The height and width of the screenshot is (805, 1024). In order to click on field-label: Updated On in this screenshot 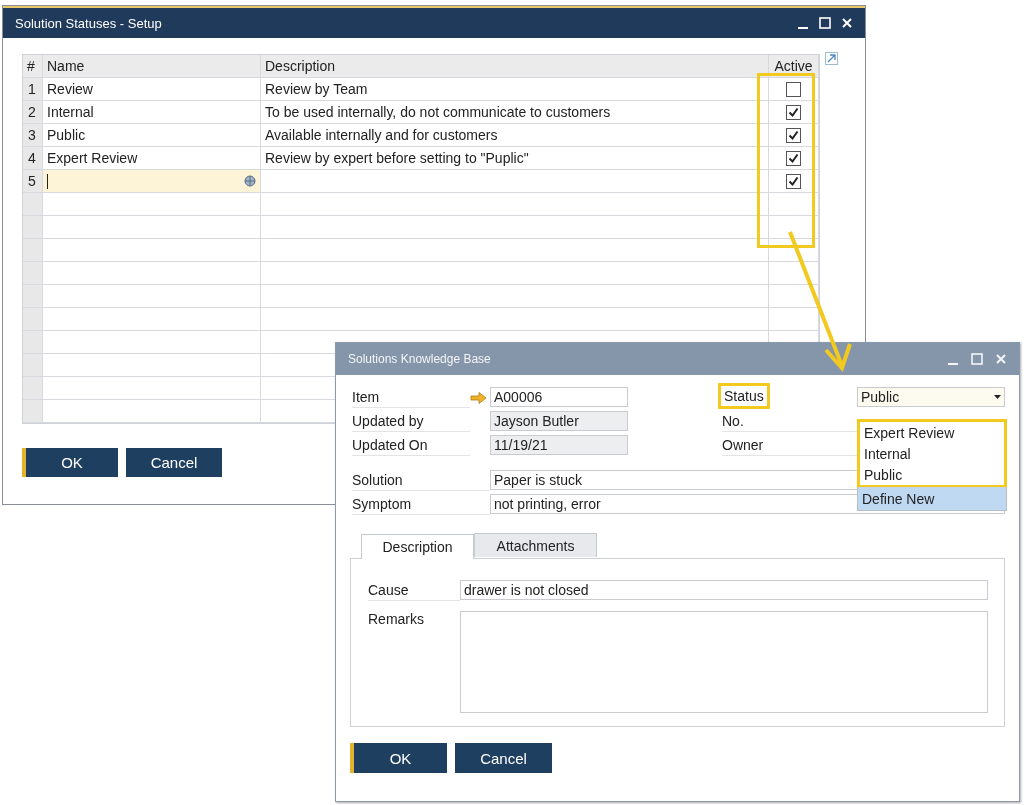, I will do `click(411, 445)`.